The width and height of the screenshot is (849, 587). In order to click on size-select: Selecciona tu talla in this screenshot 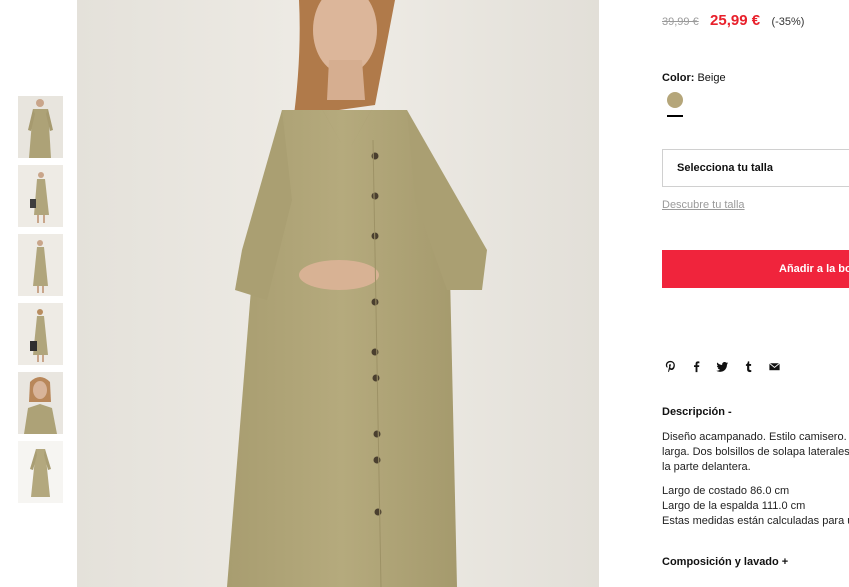, I will do `click(755, 168)`.